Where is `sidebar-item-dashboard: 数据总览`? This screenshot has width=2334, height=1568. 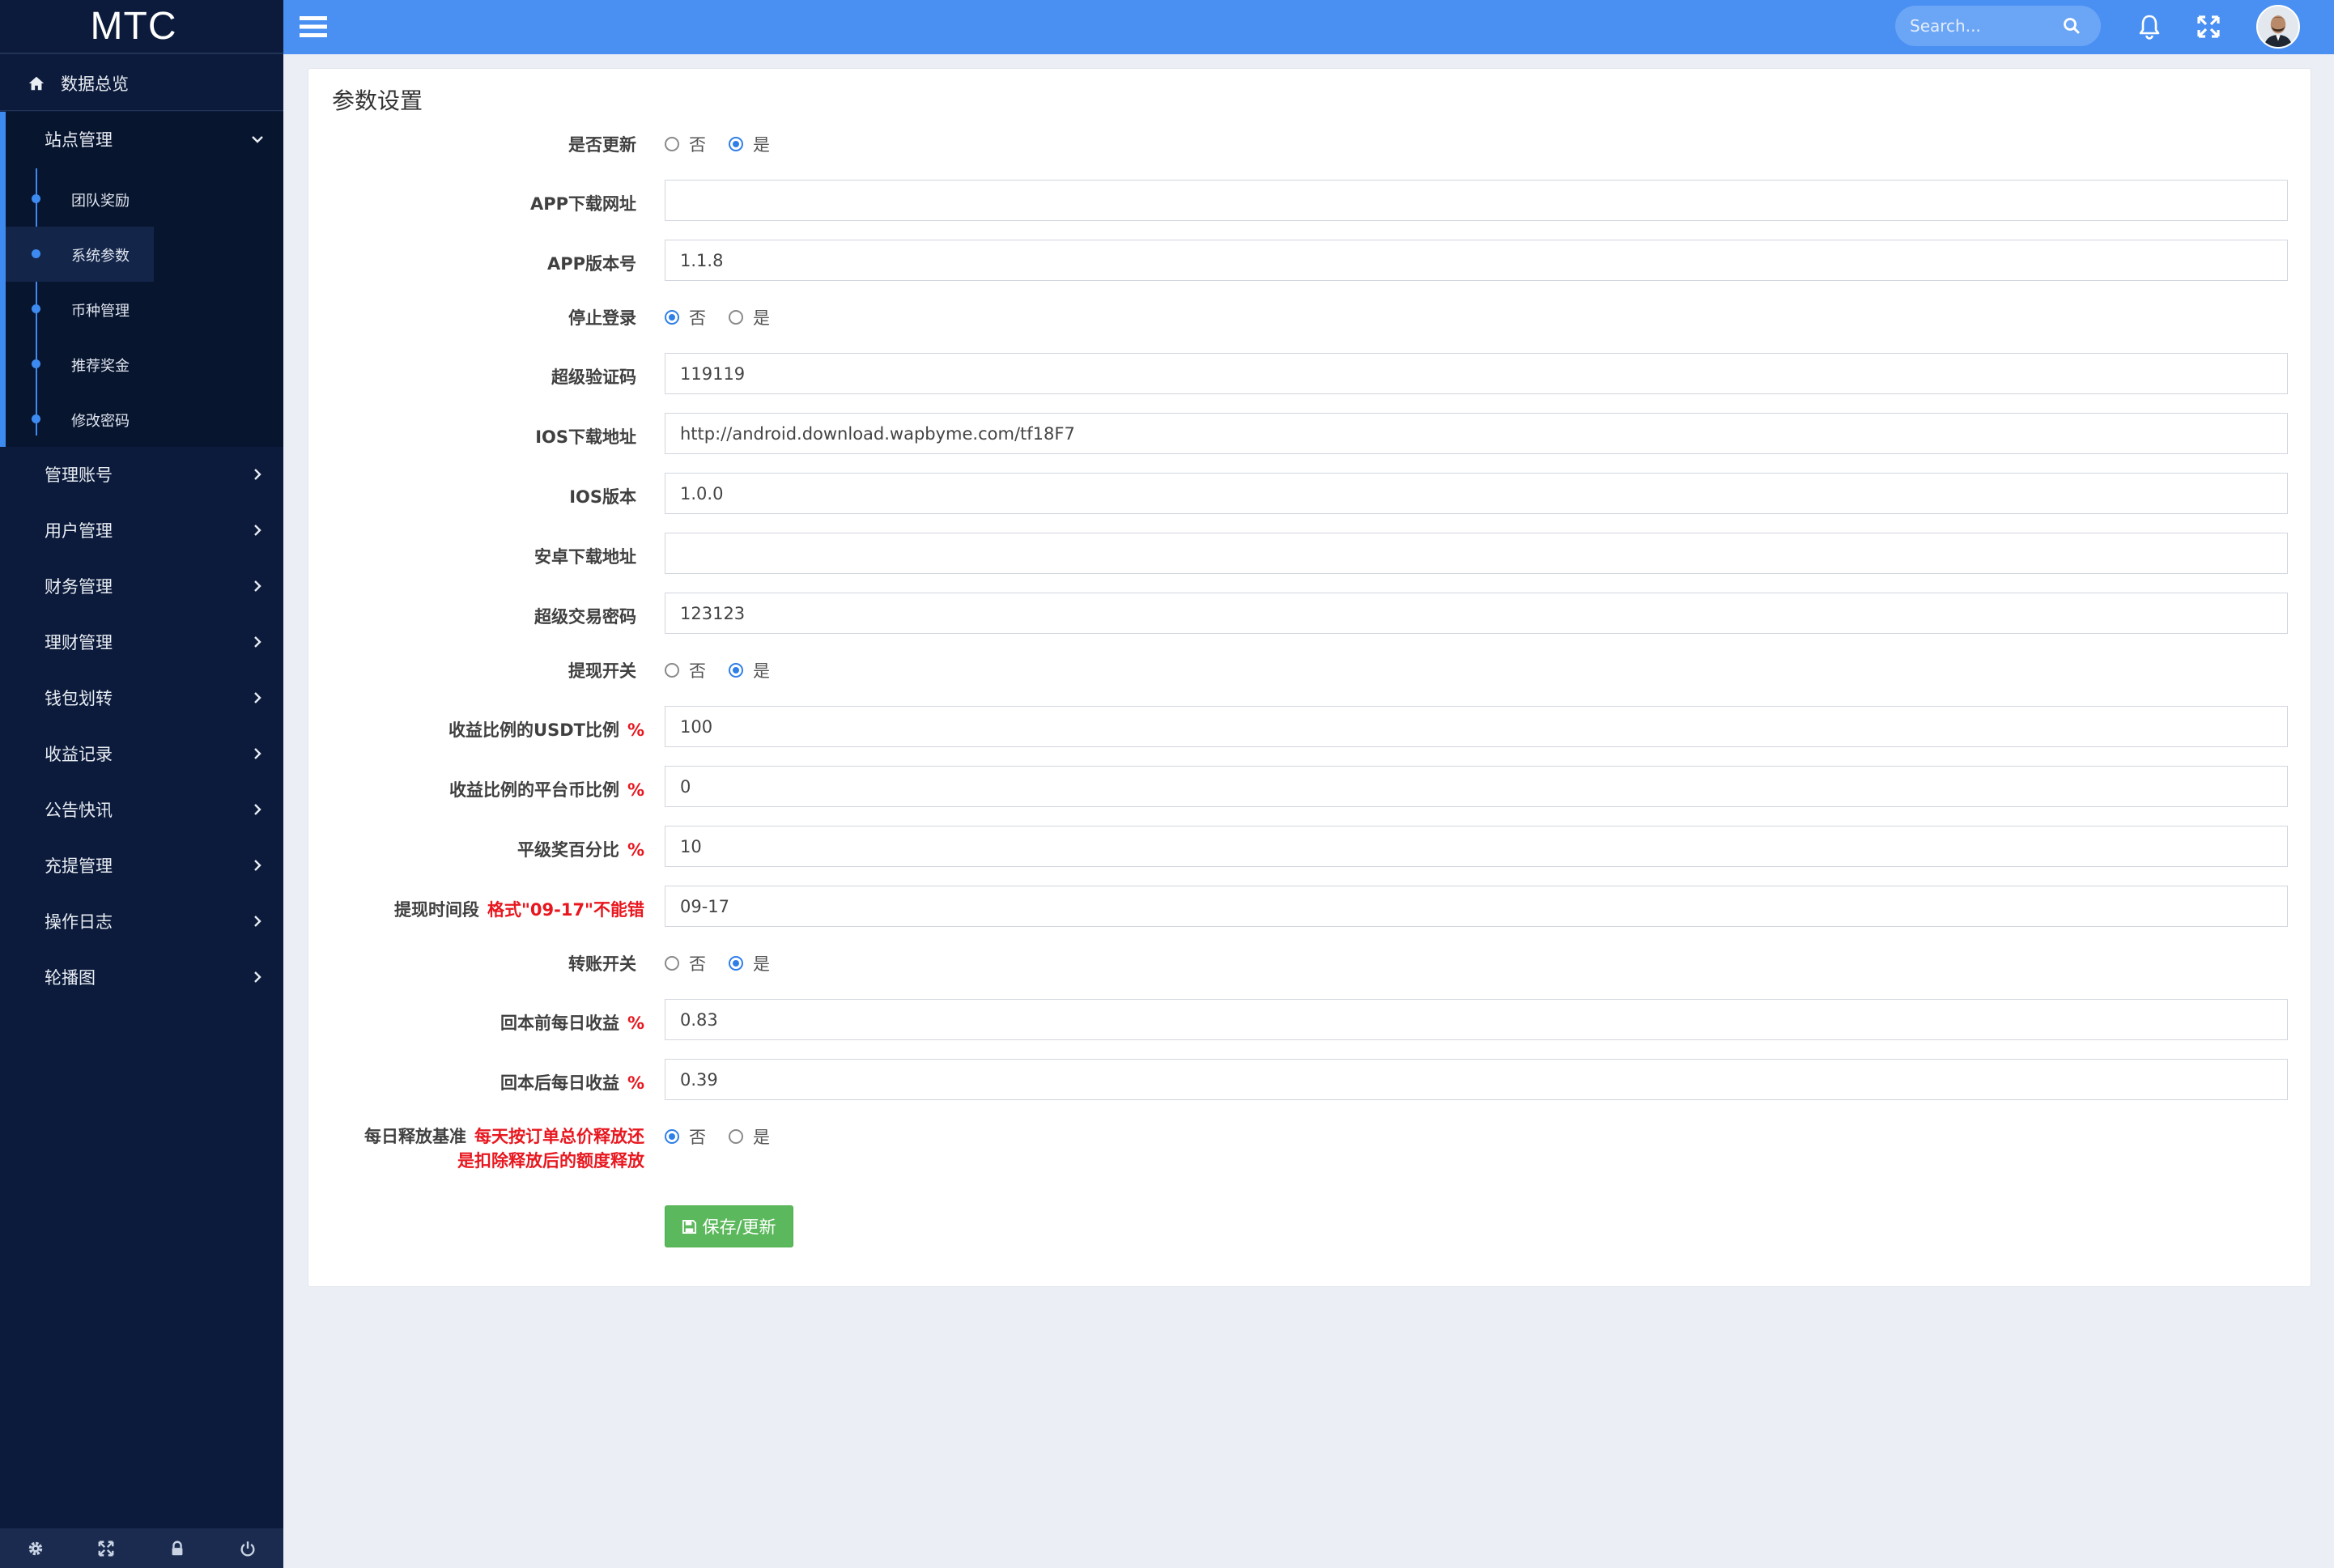
sidebar-item-dashboard: 数据总览 is located at coordinates (141, 83).